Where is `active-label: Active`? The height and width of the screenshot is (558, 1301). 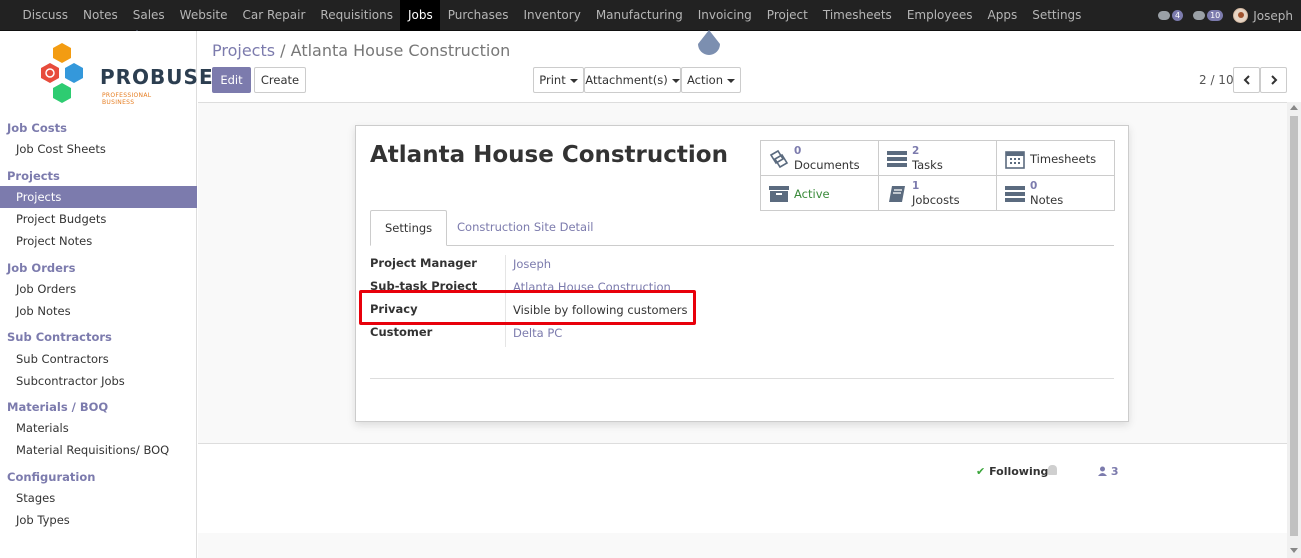 active-label: Active is located at coordinates (812, 194).